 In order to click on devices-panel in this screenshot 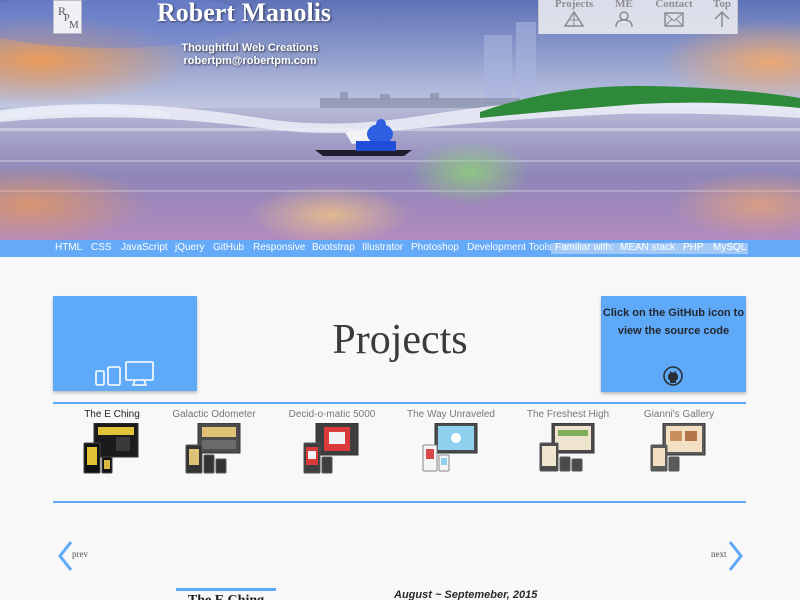, I will do `click(125, 343)`.